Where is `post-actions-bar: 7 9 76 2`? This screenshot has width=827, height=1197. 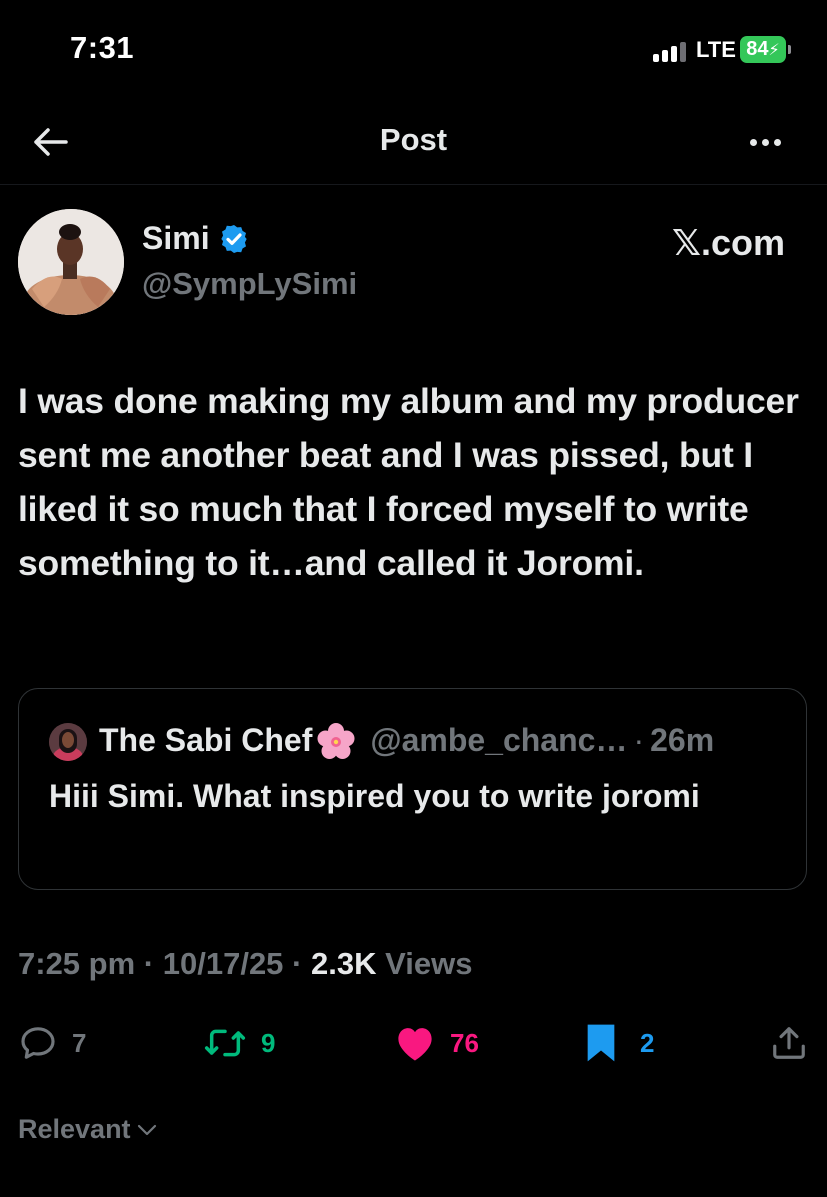 post-actions-bar: 7 9 76 2 is located at coordinates (413, 1043).